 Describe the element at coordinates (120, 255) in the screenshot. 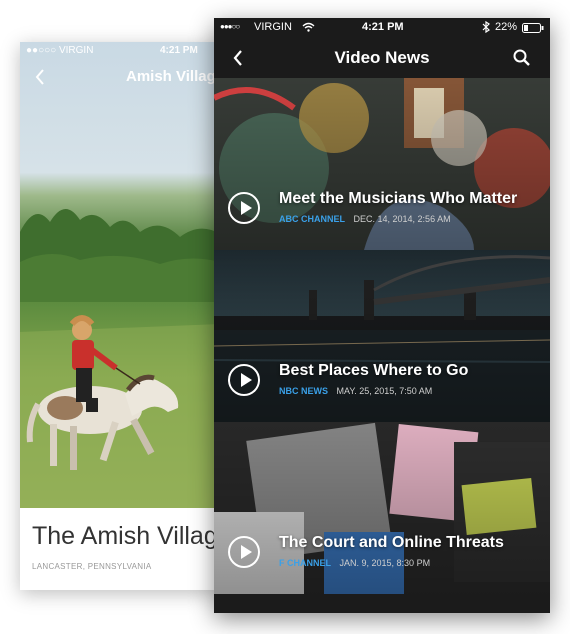

I see `trees-background` at that location.